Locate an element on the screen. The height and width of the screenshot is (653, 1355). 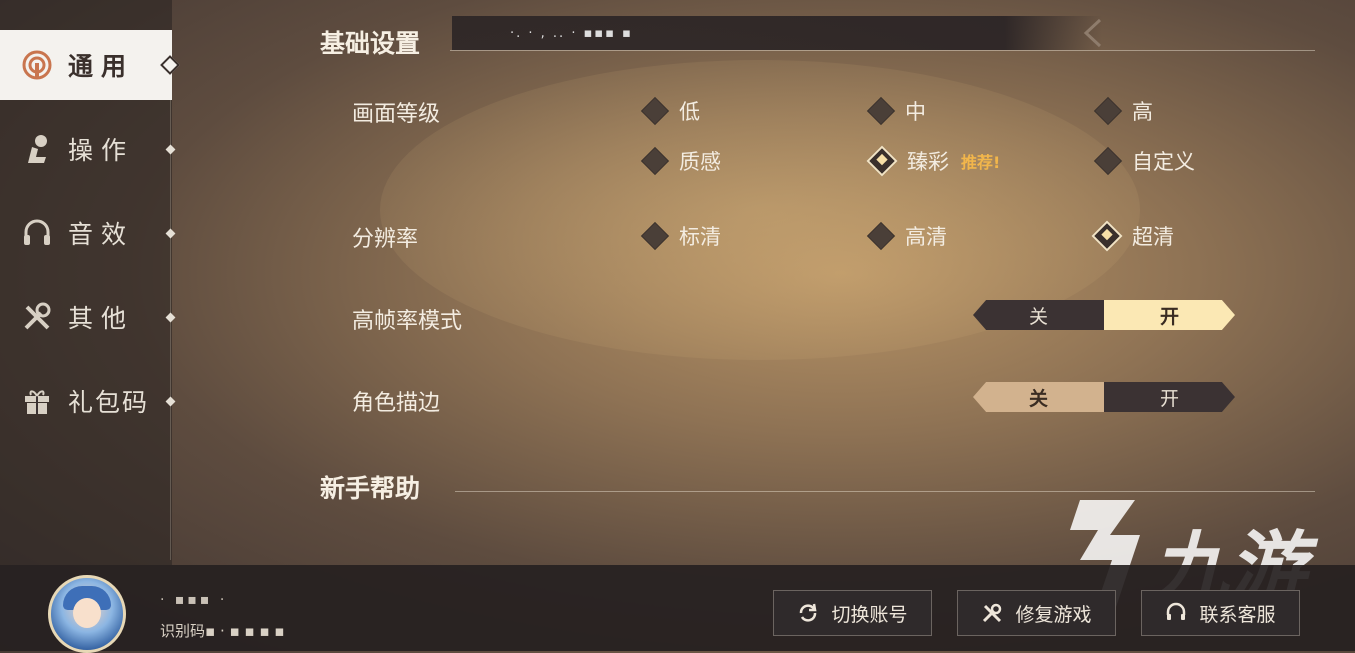
refresh-icon is located at coordinates (808, 613).